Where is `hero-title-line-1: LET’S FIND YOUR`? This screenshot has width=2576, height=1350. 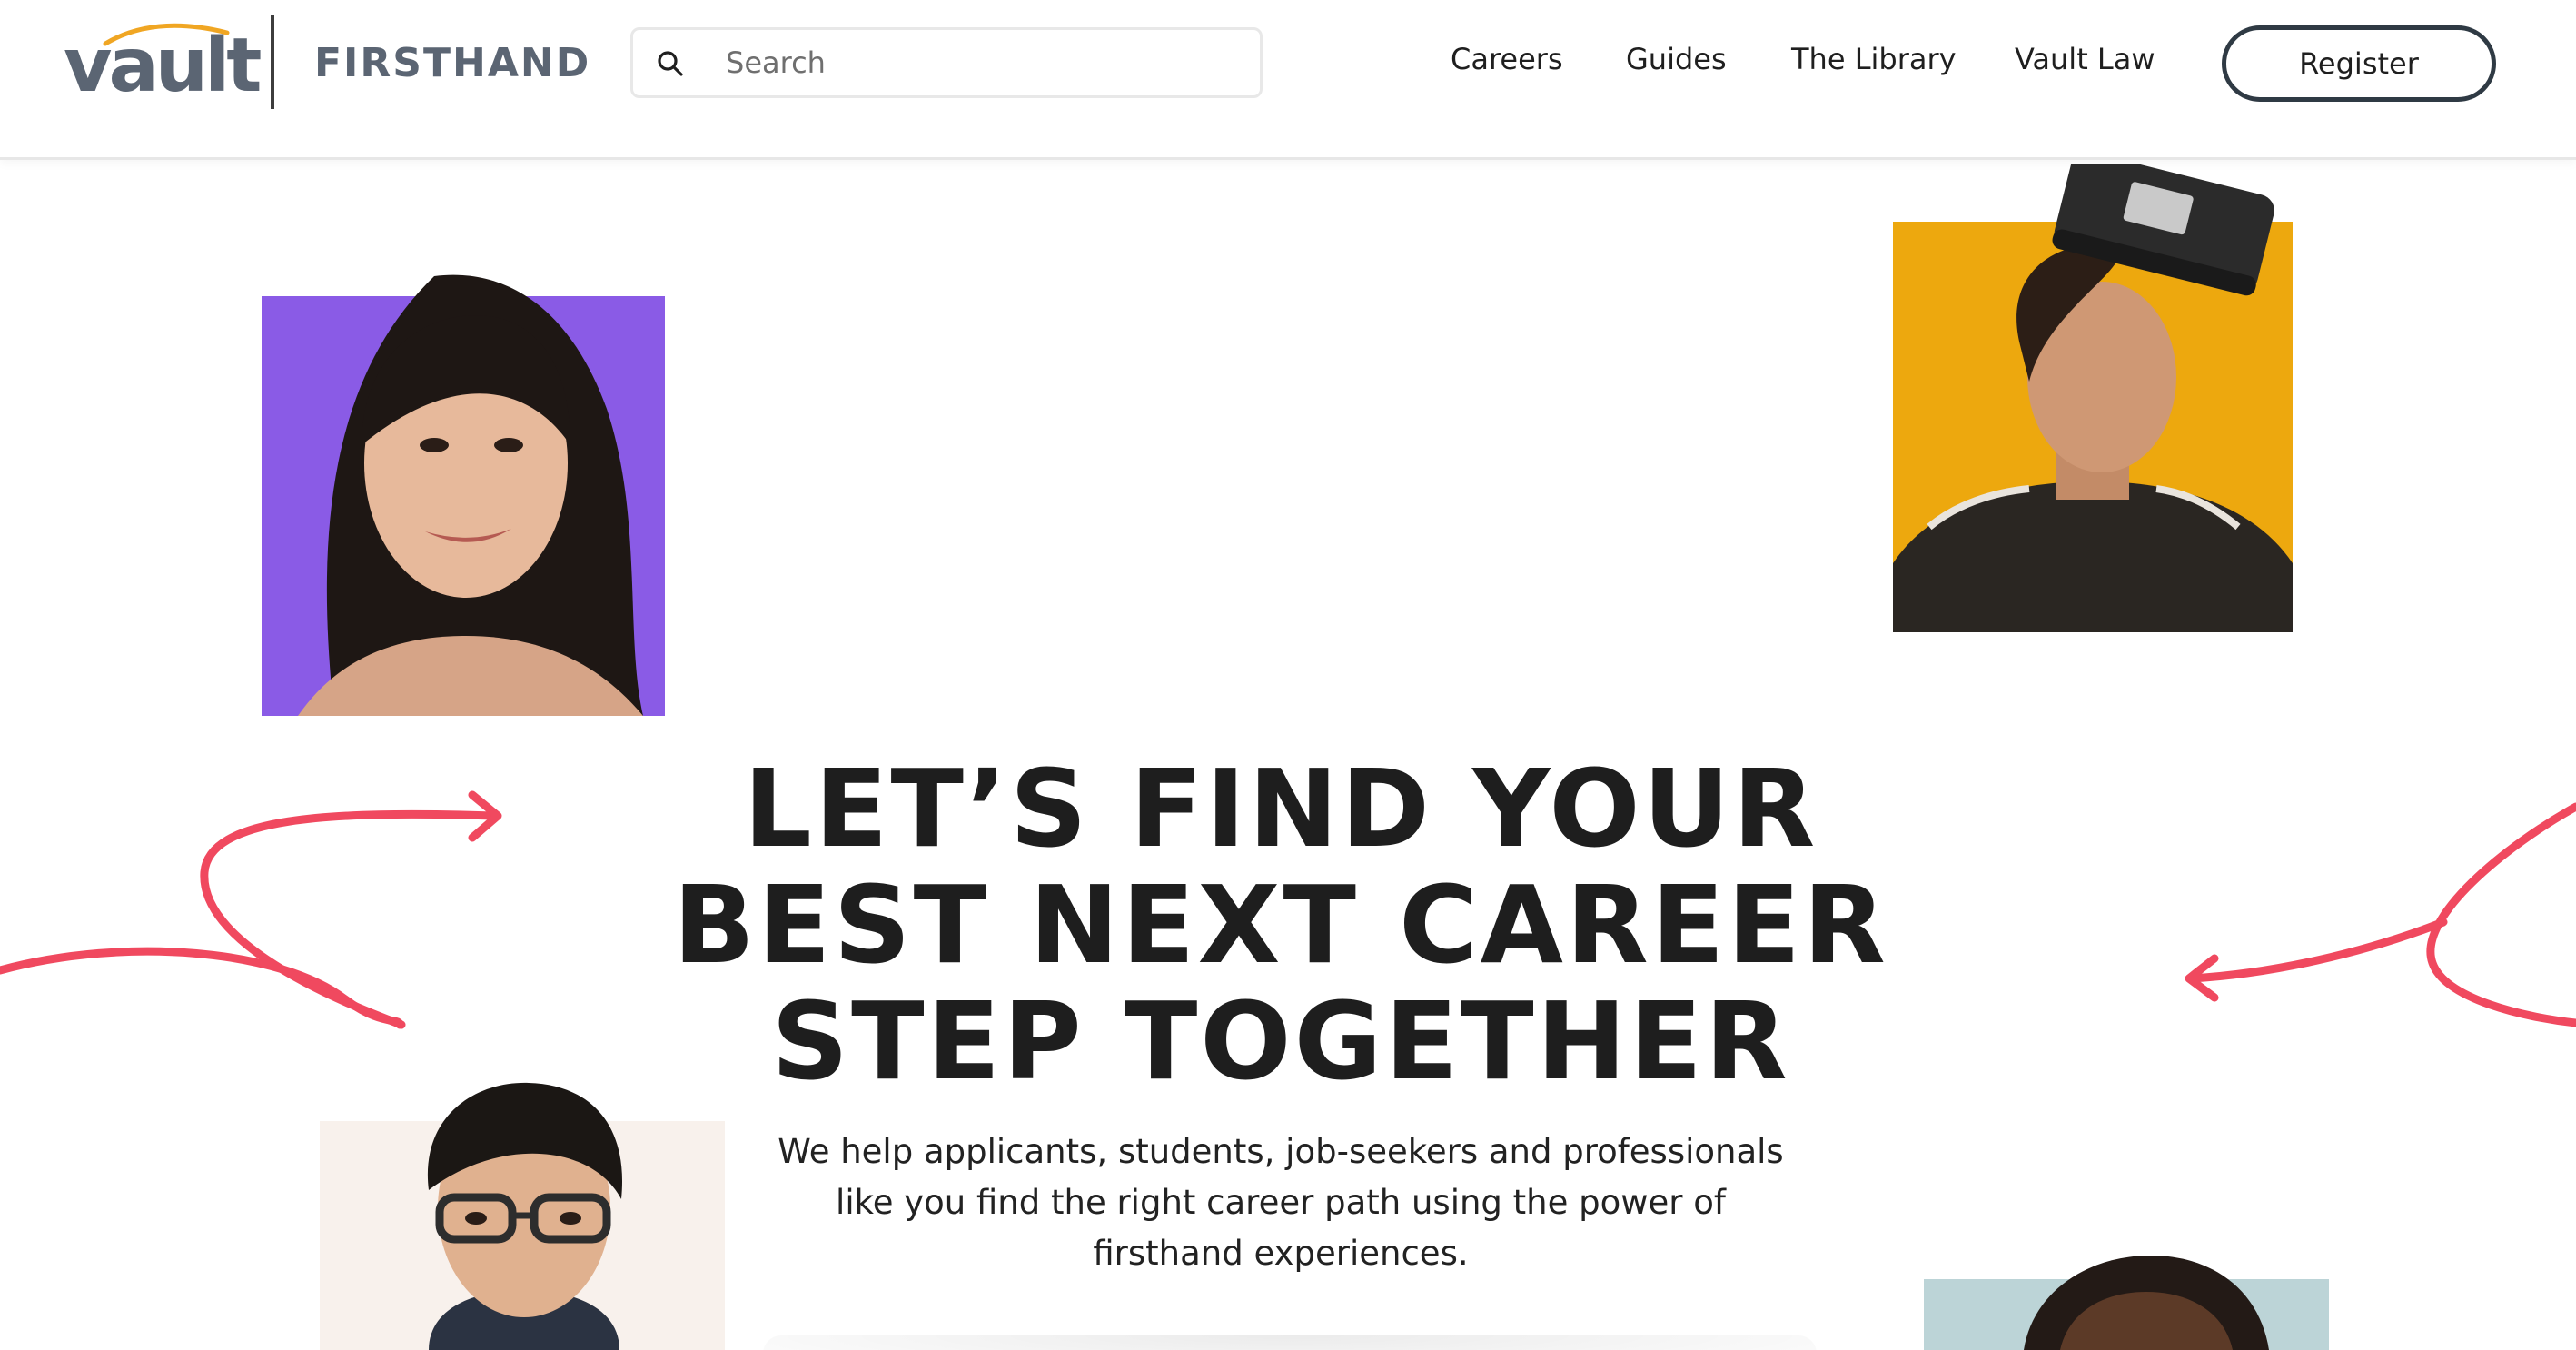 hero-title-line-1: LET’S FIND YOUR is located at coordinates (1280, 809).